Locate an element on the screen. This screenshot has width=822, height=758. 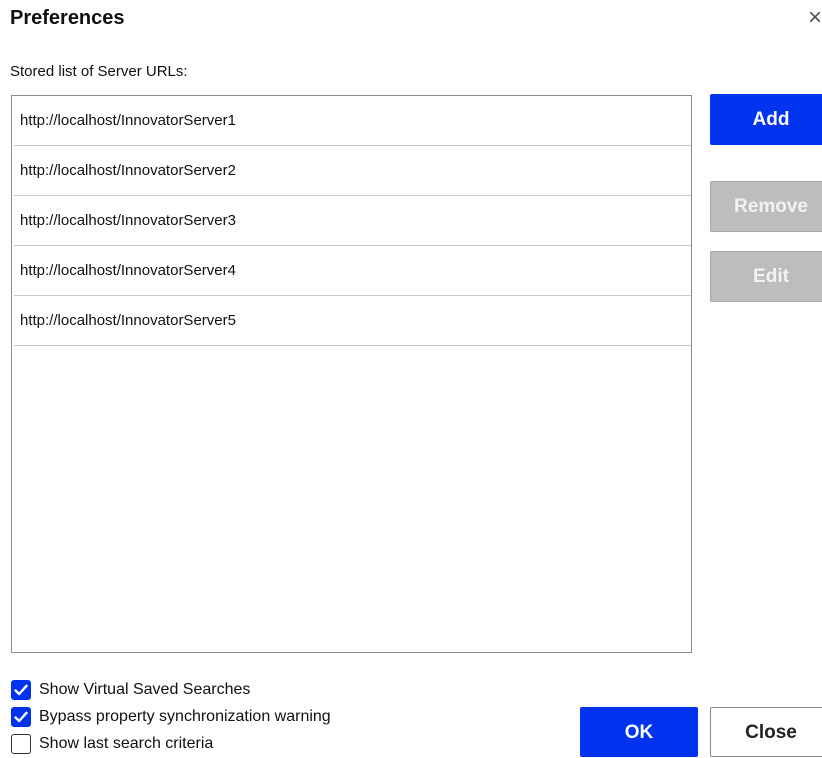
option-show-last-search-criteria: Show last search criteria is located at coordinates (112, 744).